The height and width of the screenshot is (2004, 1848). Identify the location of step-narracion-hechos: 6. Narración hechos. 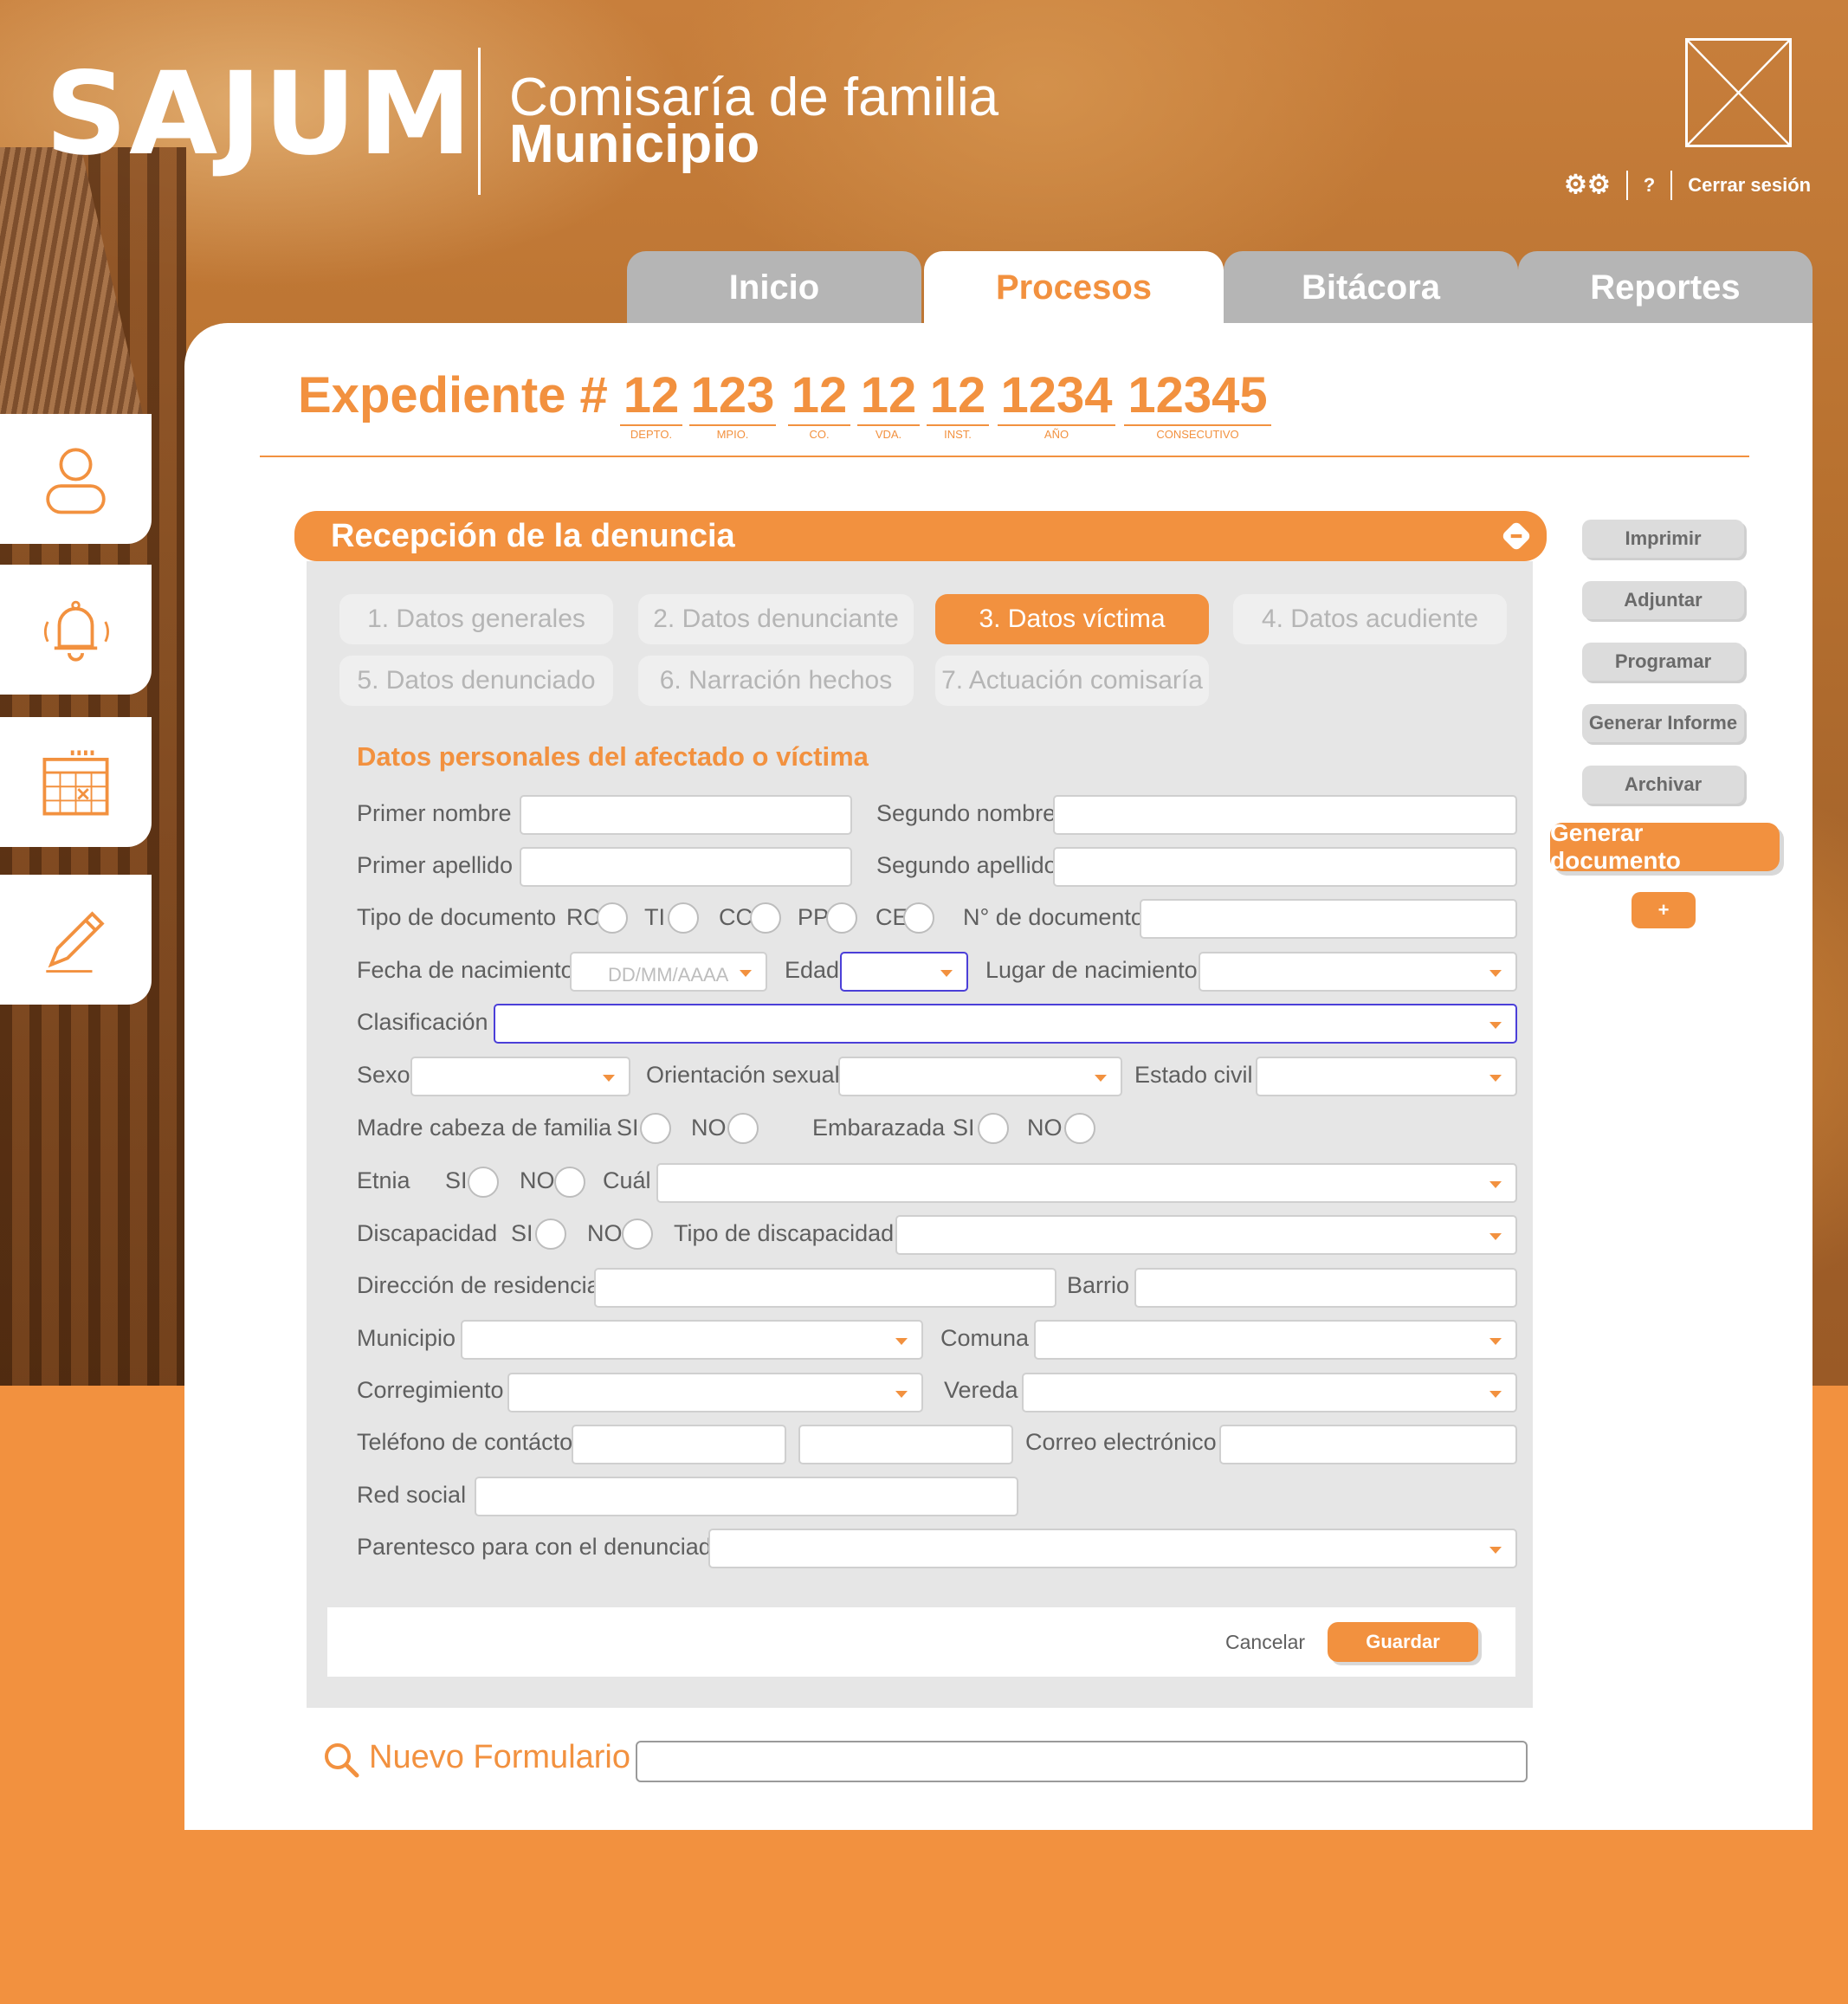
(776, 681).